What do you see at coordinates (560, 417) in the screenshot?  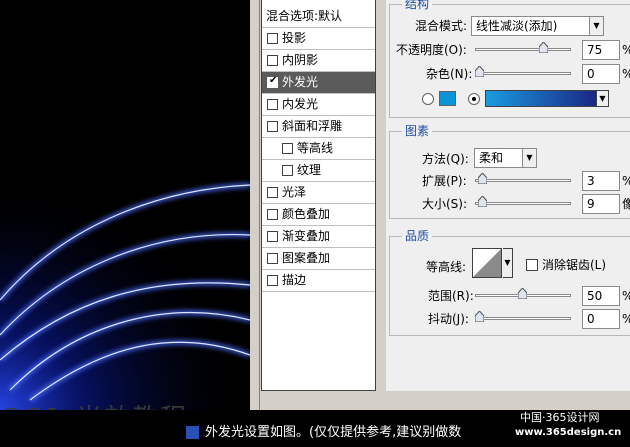 I see `site-logo: 中国·365设计网` at bounding box center [560, 417].